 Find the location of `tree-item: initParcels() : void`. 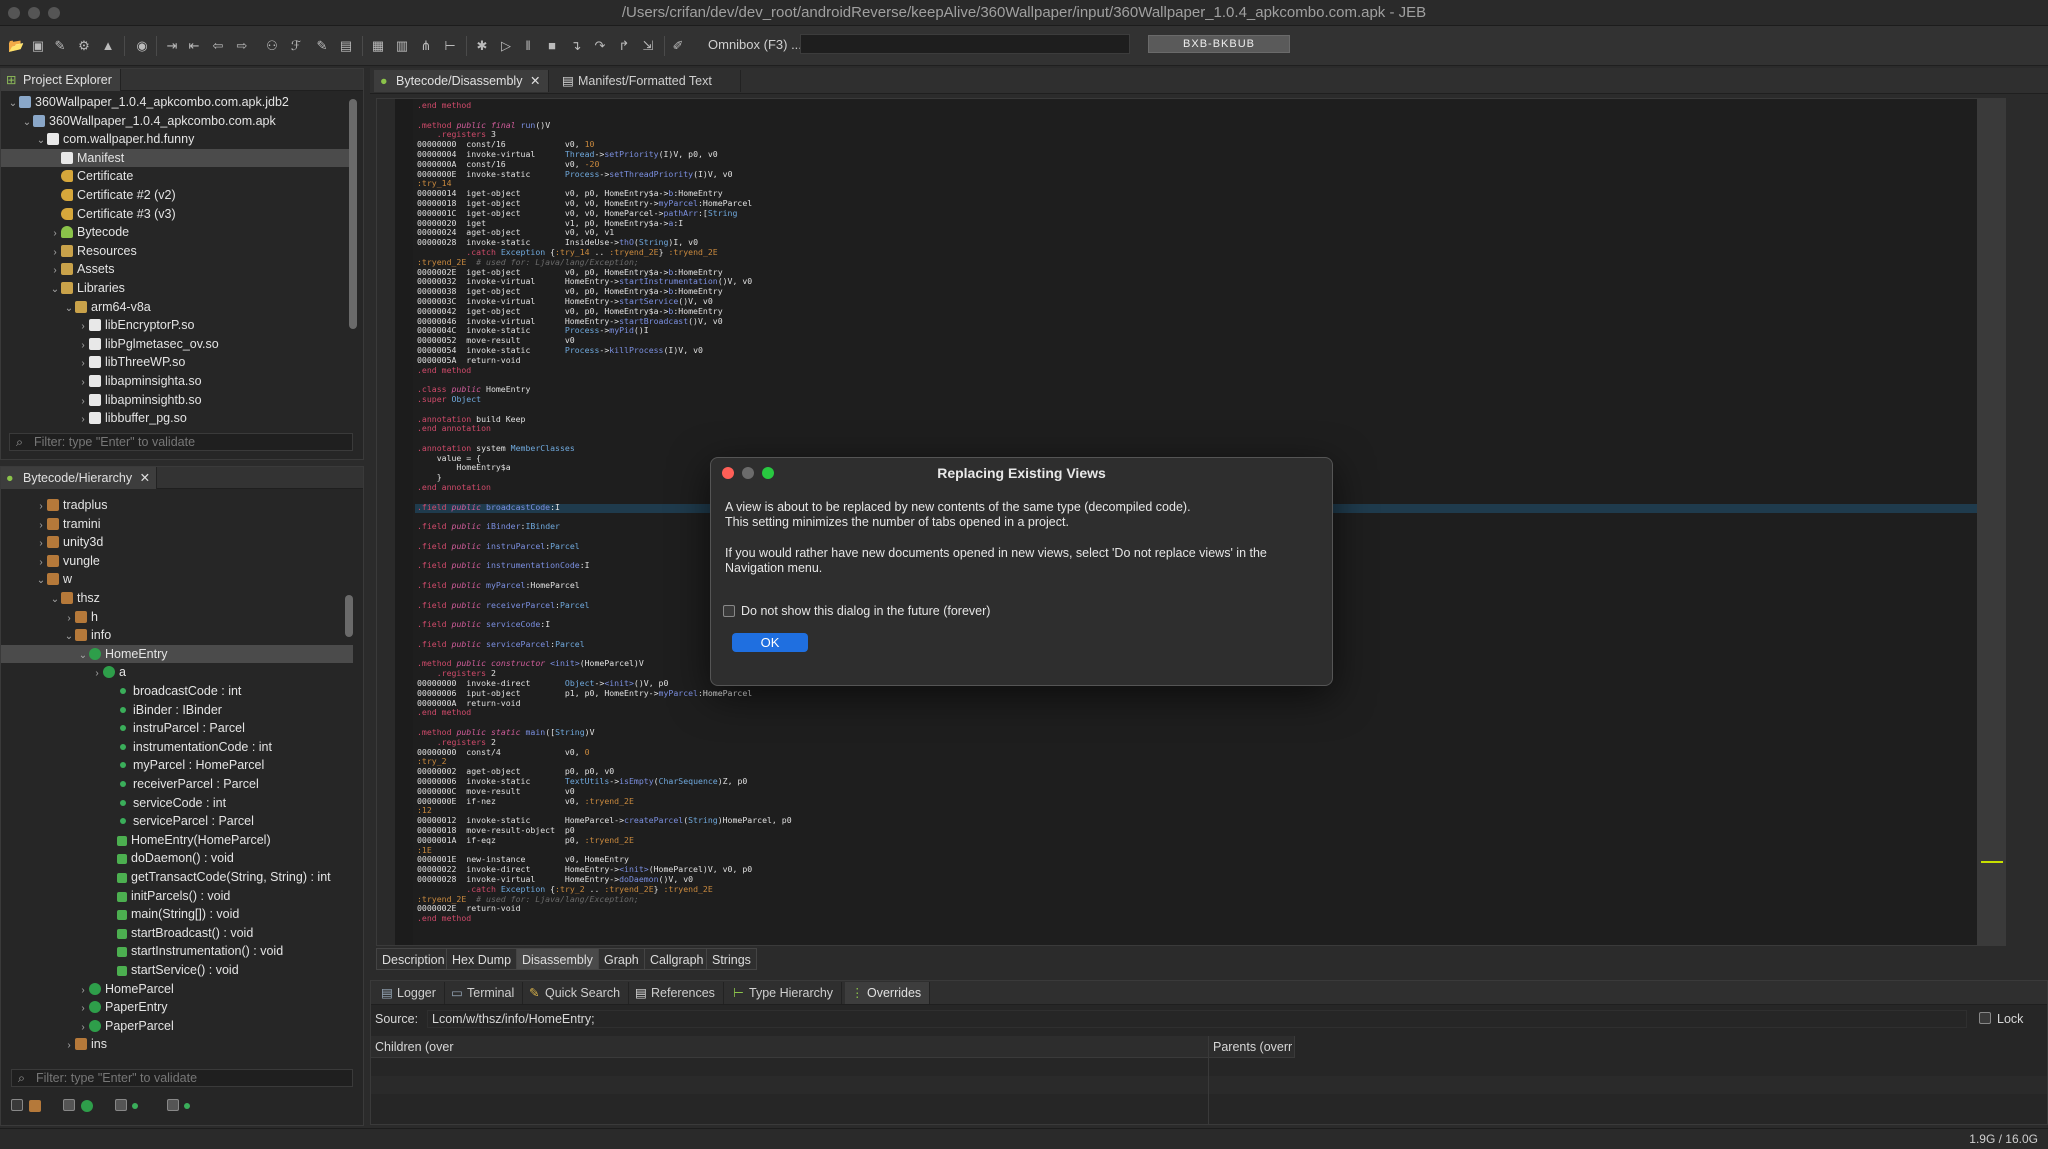

tree-item: initParcels() : void is located at coordinates (177, 896).